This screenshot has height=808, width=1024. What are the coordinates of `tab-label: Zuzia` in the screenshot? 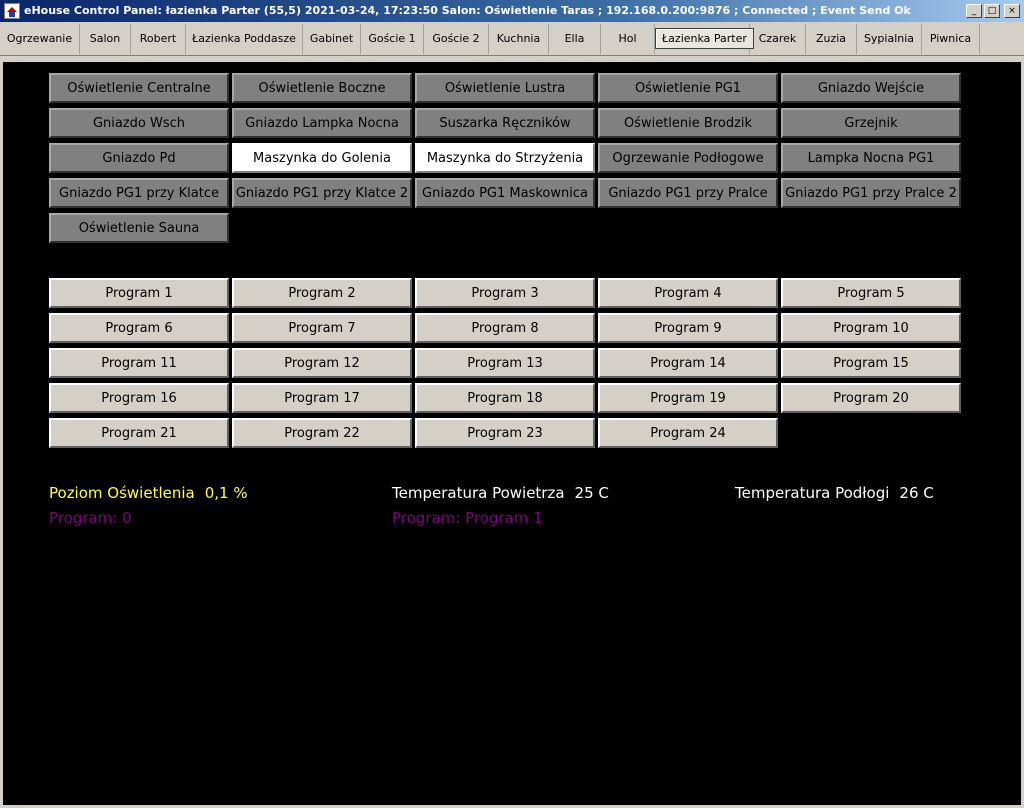 It's located at (831, 38).